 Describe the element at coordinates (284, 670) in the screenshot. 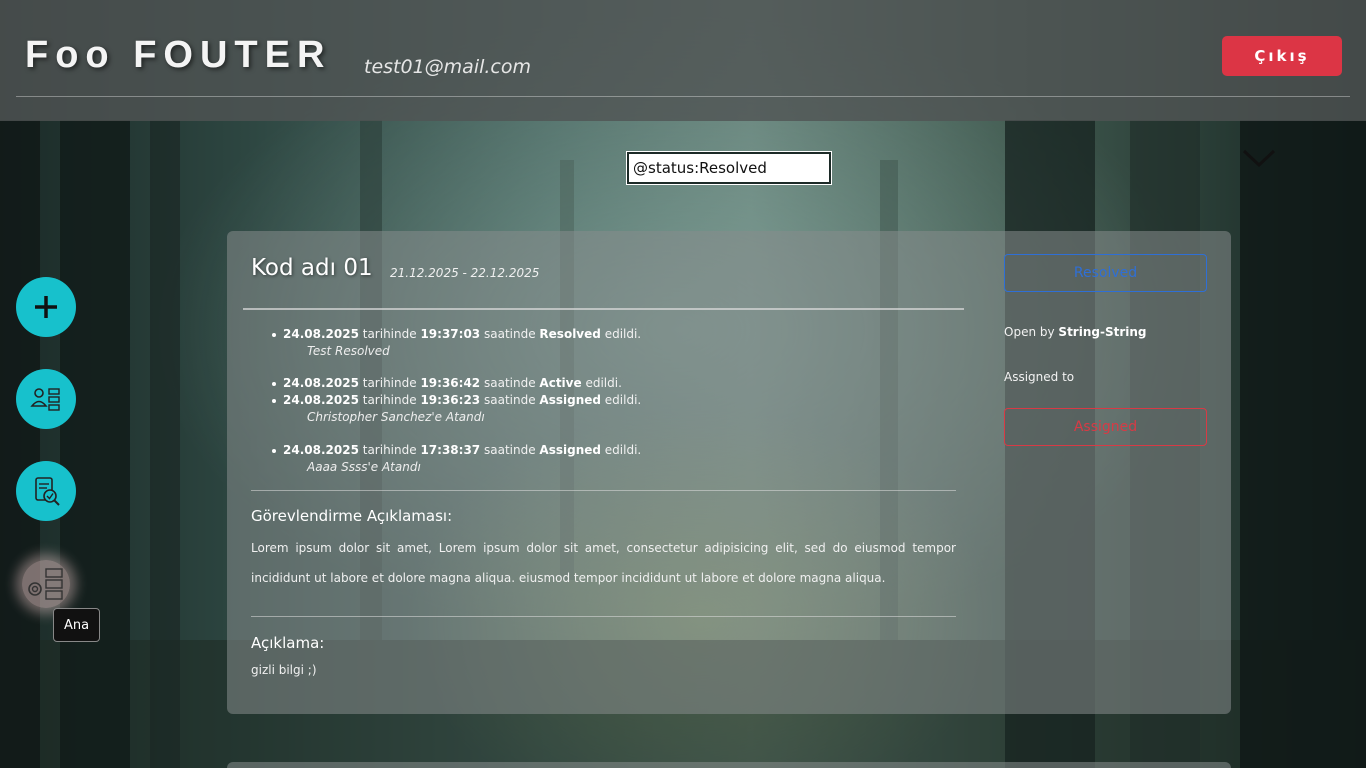

I see `description-text: gizli bilgi ;)` at that location.